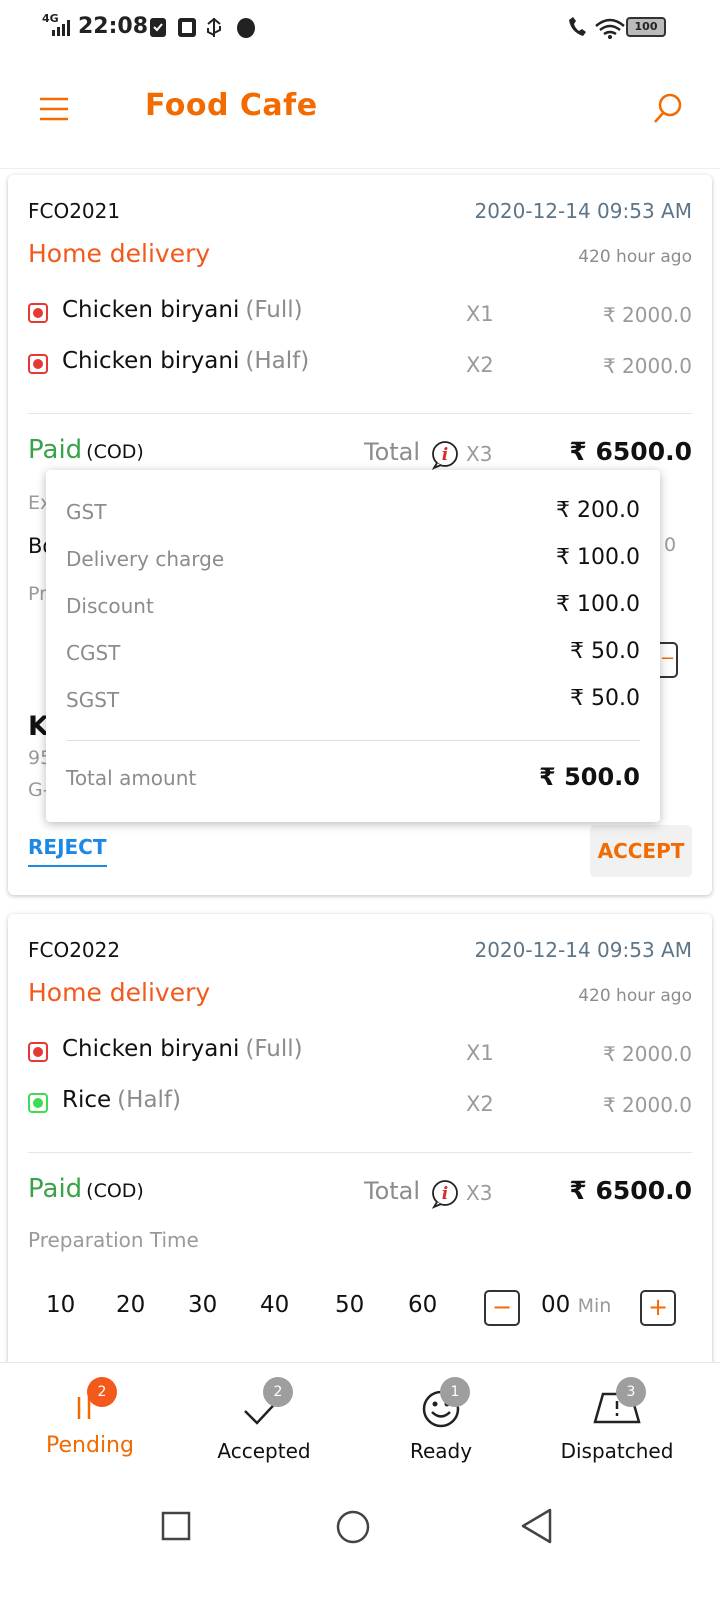 This screenshot has width=720, height=1600. Describe the element at coordinates (596, 30) in the screenshot. I see `wifi-call-icons` at that location.